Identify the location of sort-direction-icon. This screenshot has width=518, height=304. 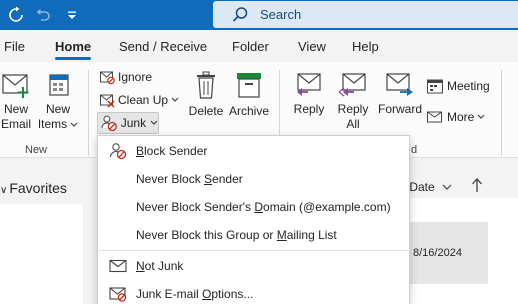
(477, 185).